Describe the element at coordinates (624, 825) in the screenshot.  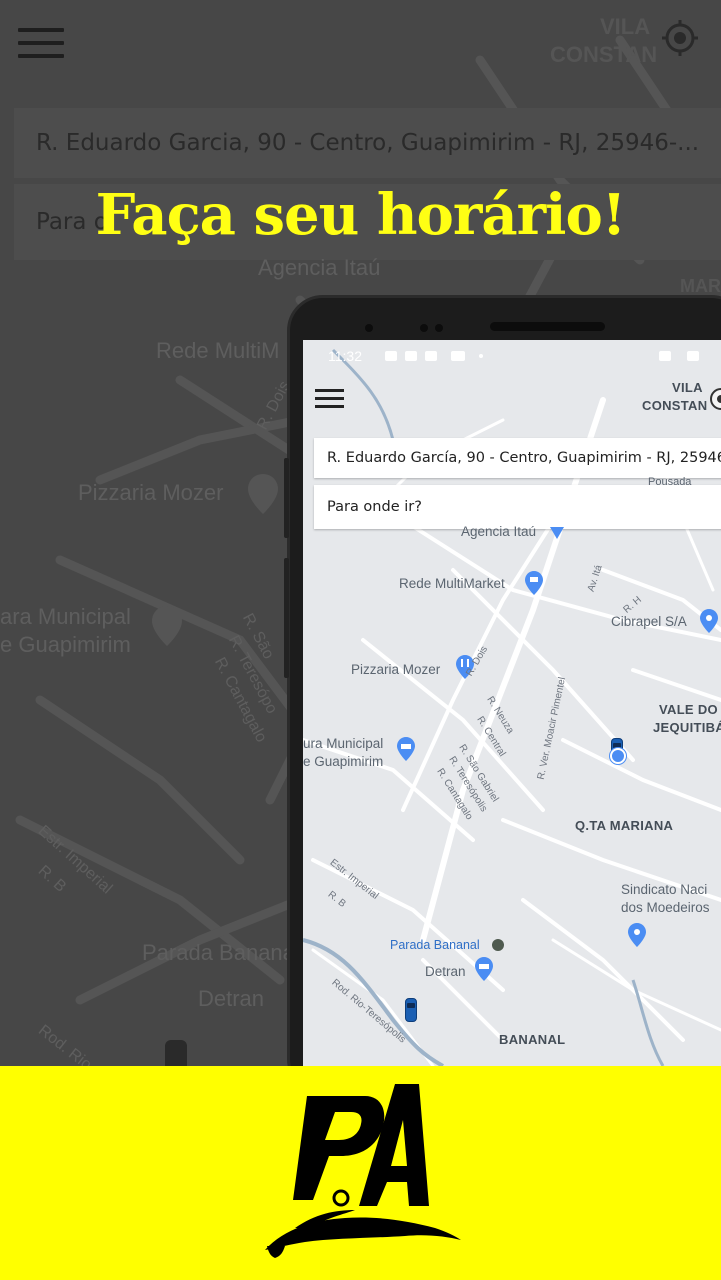
I see `map-label-qta-mariana: Q.TA MARIANA` at that location.